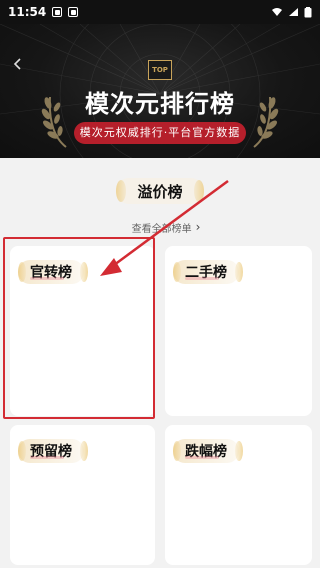  Describe the element at coordinates (160, 70) in the screenshot. I see `top-badge: TOP` at that location.